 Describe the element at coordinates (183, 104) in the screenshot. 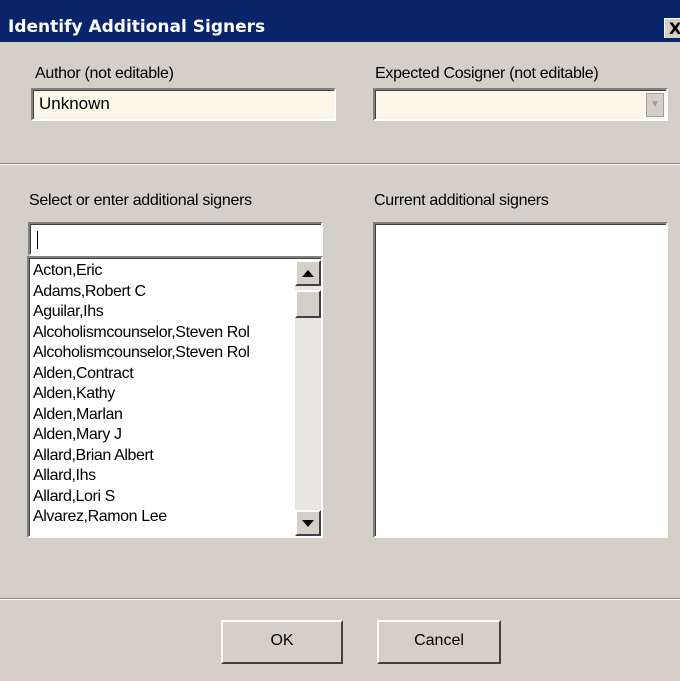

I see `author-field: Unknown` at that location.